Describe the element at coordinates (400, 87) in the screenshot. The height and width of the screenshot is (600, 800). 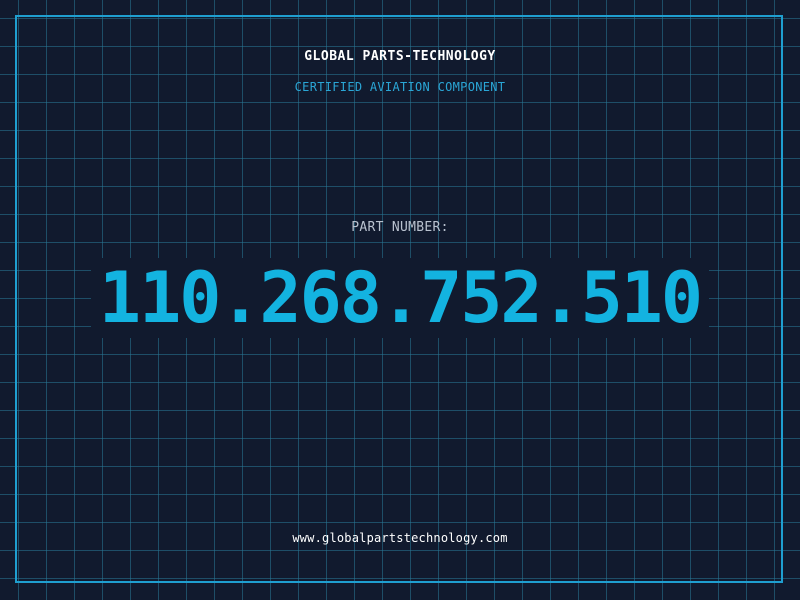
I see `certification-subtitle: CERTIFIED AVIATION COMPONENT` at that location.